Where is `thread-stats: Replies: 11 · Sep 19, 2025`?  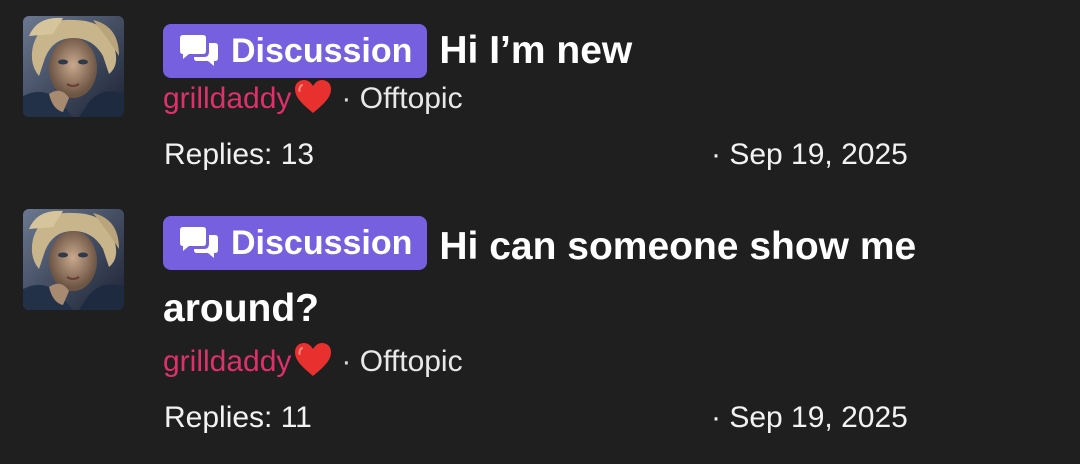 thread-stats: Replies: 11 · Sep 19, 2025 is located at coordinates (603, 418).